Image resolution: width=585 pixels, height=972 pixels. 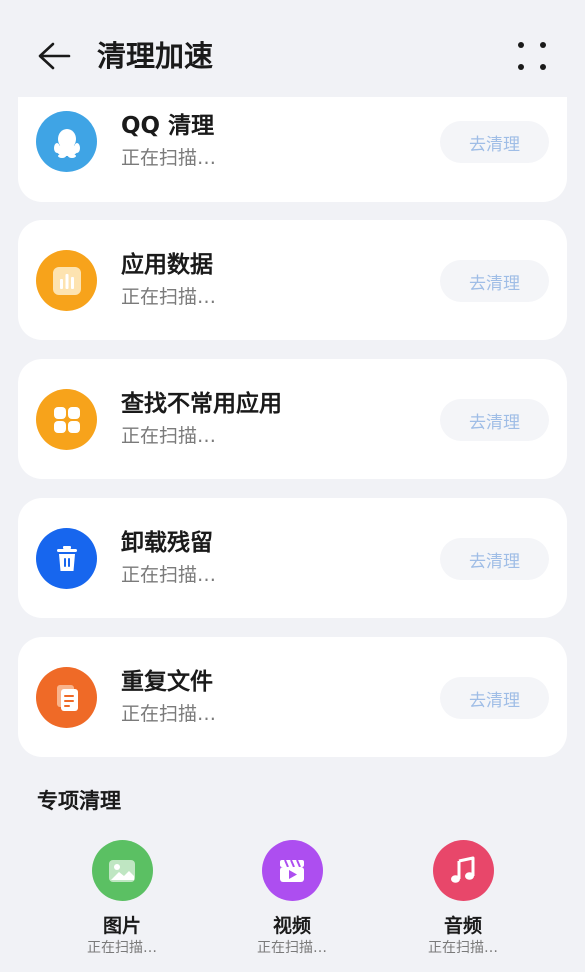 I want to click on more-options-button, so click(x=532, y=56).